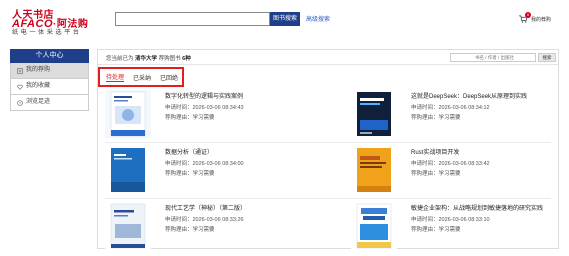  Describe the element at coordinates (49, 56) in the screenshot. I see `sidebar-title: 个人中心` at that location.